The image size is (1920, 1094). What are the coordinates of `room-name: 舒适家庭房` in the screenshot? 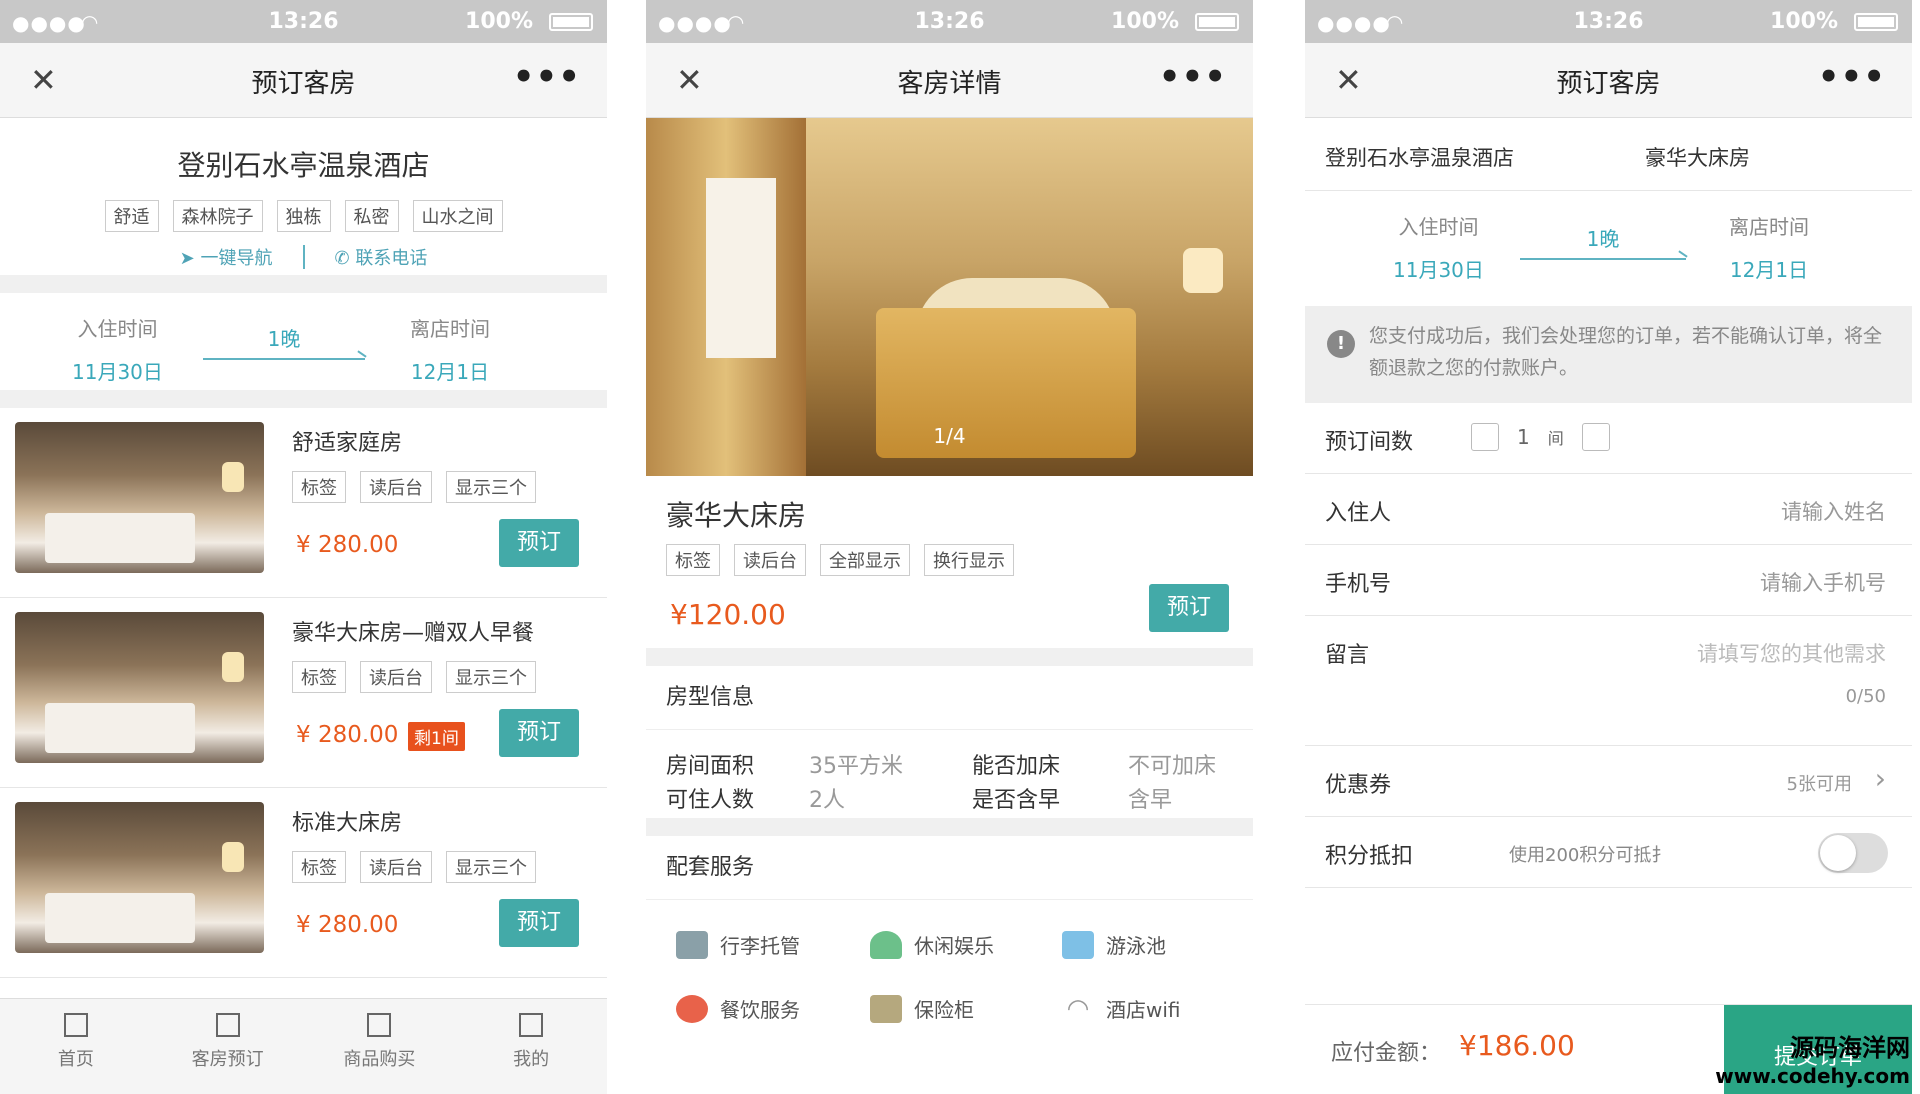 It's located at (347, 443).